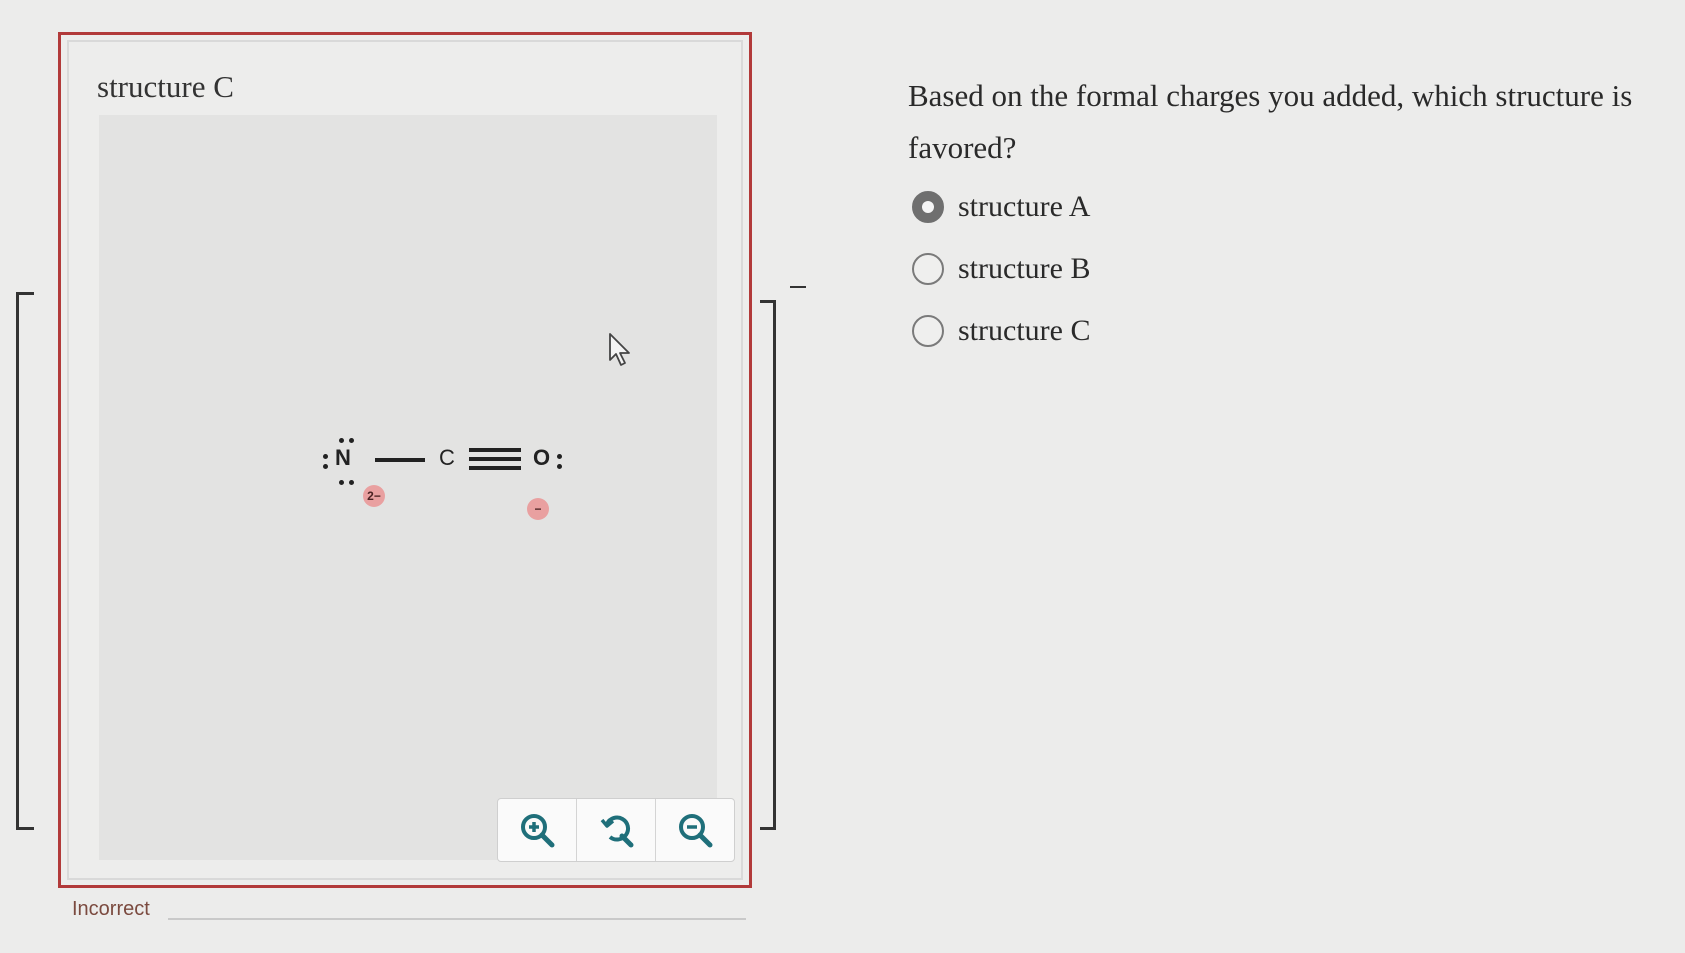  What do you see at coordinates (374, 496) in the screenshot?
I see `charge-badge-nitrogen: 2−` at bounding box center [374, 496].